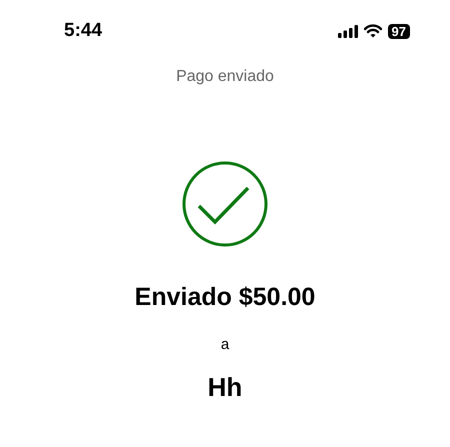  Describe the element at coordinates (373, 31) in the screenshot. I see `wifi-icon` at that location.